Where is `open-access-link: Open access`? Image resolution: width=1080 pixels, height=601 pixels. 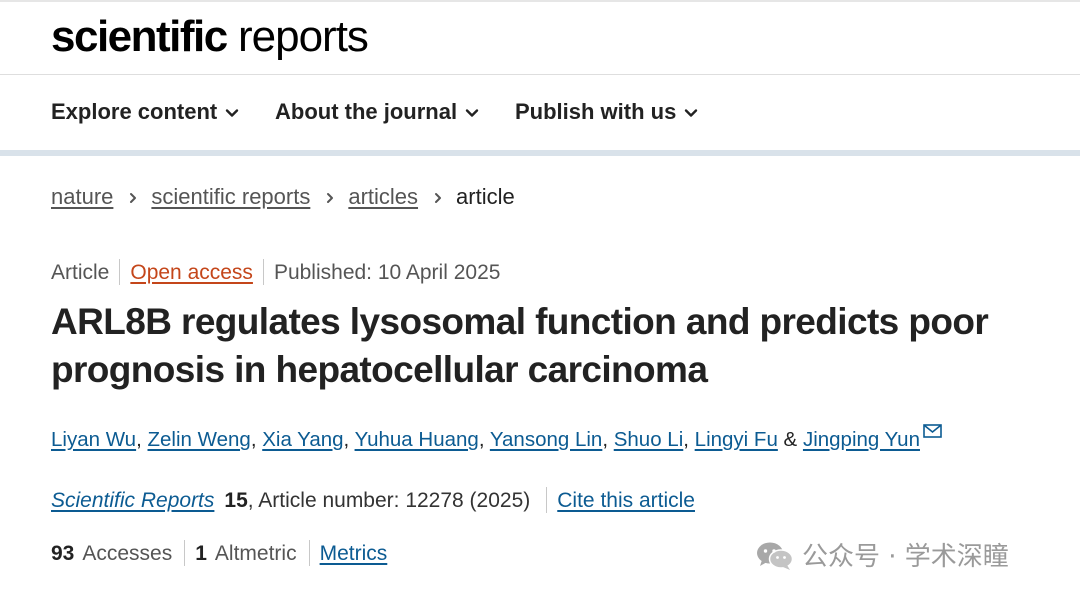 open-access-link: Open access is located at coordinates (191, 272).